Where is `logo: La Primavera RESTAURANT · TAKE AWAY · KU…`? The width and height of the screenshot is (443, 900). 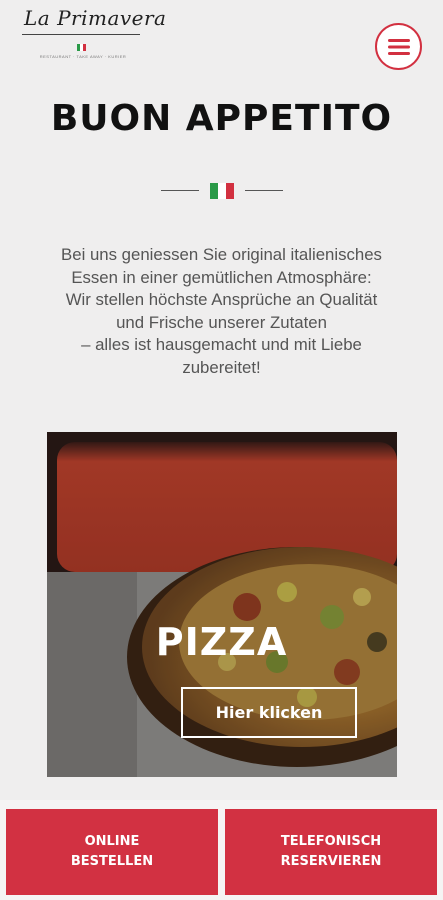
logo: La Primavera RESTAURANT · TAKE AWAY · KU… is located at coordinates (93, 34).